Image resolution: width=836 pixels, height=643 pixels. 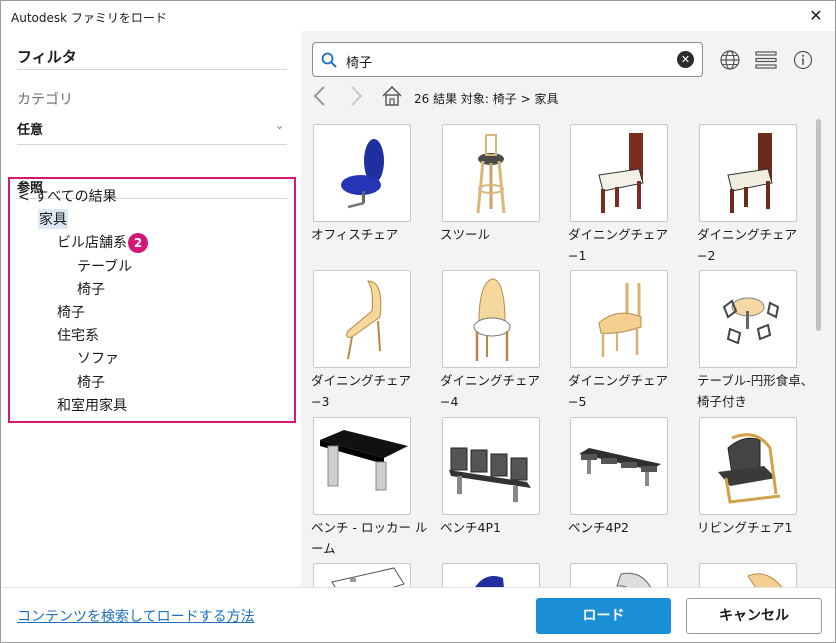 What do you see at coordinates (418, 16) in the screenshot?
I see `title-bar: Autodesk ファミリをロード ✕` at bounding box center [418, 16].